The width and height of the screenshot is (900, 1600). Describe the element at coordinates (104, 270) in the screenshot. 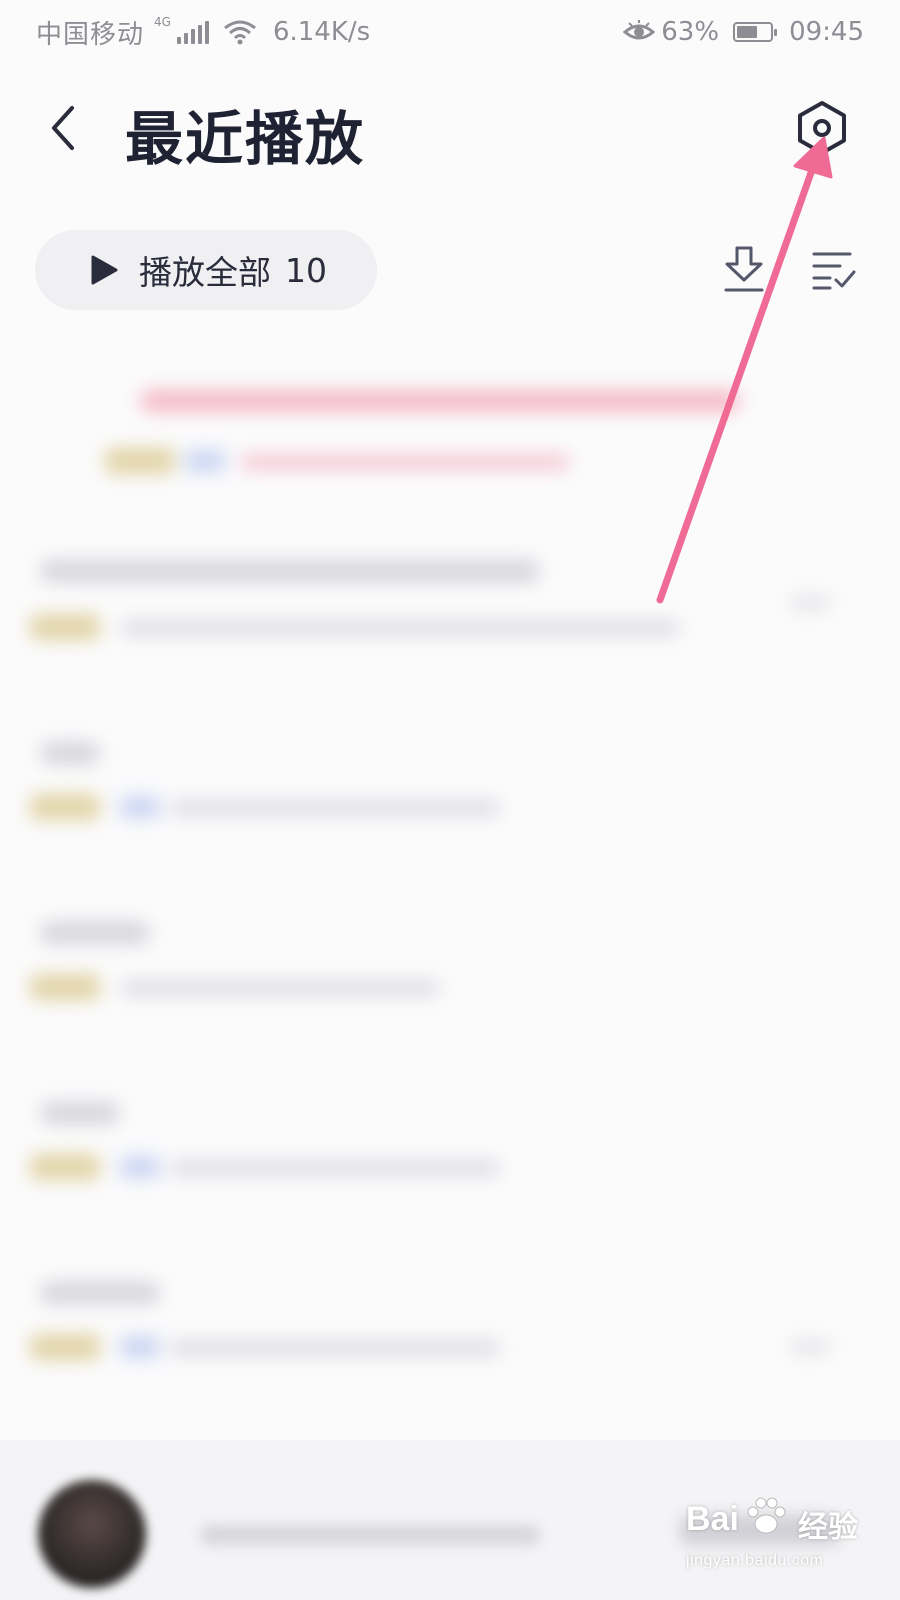

I see `play-icon` at that location.